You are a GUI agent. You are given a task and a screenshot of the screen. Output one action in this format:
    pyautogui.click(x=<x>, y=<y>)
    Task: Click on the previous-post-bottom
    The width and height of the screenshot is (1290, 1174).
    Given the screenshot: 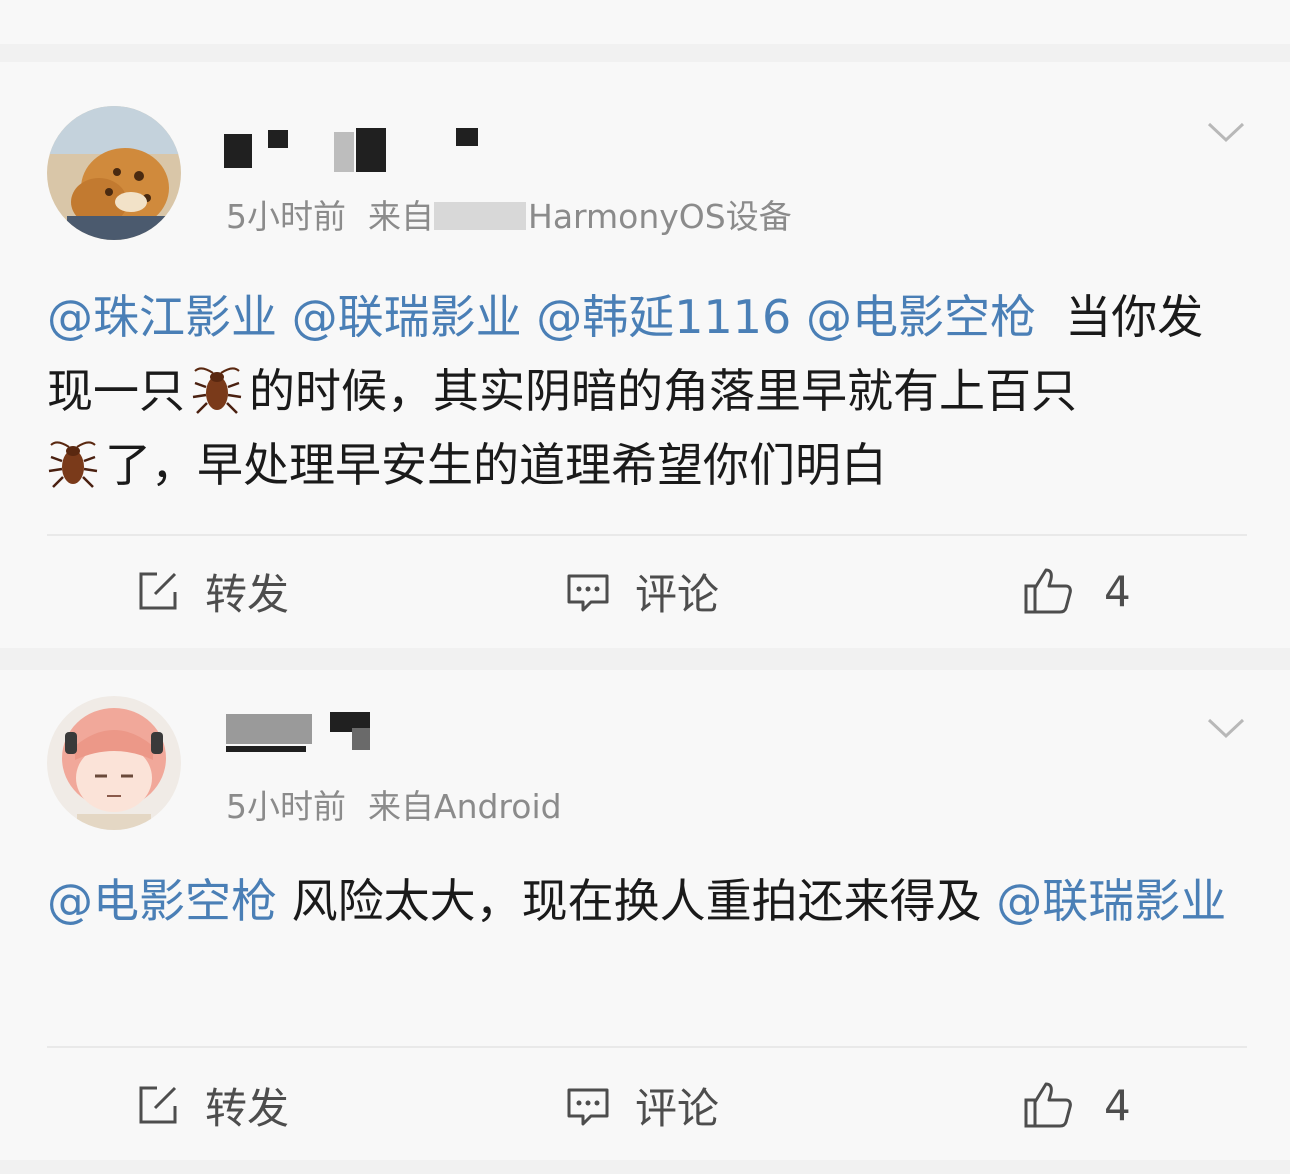 What is the action you would take?
    pyautogui.click(x=645, y=22)
    